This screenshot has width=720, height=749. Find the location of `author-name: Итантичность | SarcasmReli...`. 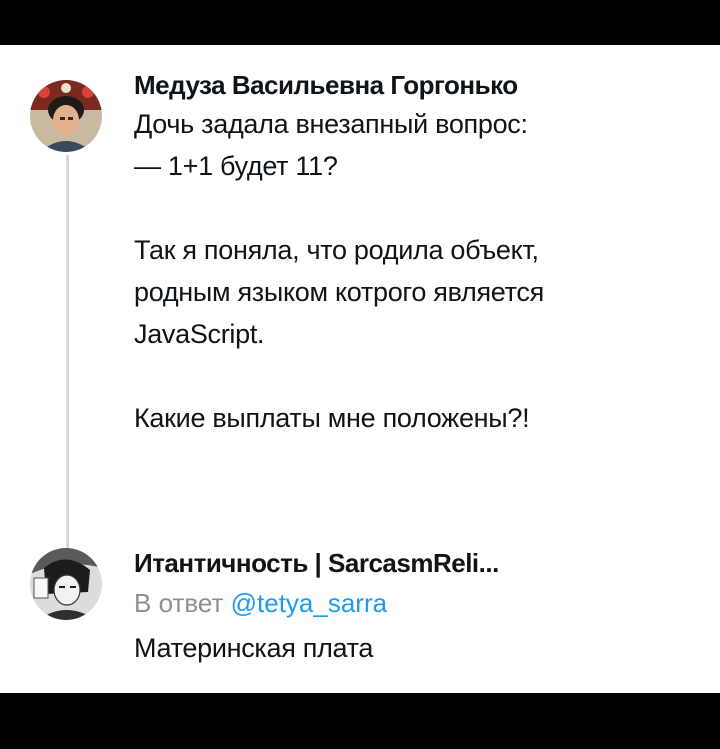

author-name: Итантичность | SarcasmReli... is located at coordinates (417, 563).